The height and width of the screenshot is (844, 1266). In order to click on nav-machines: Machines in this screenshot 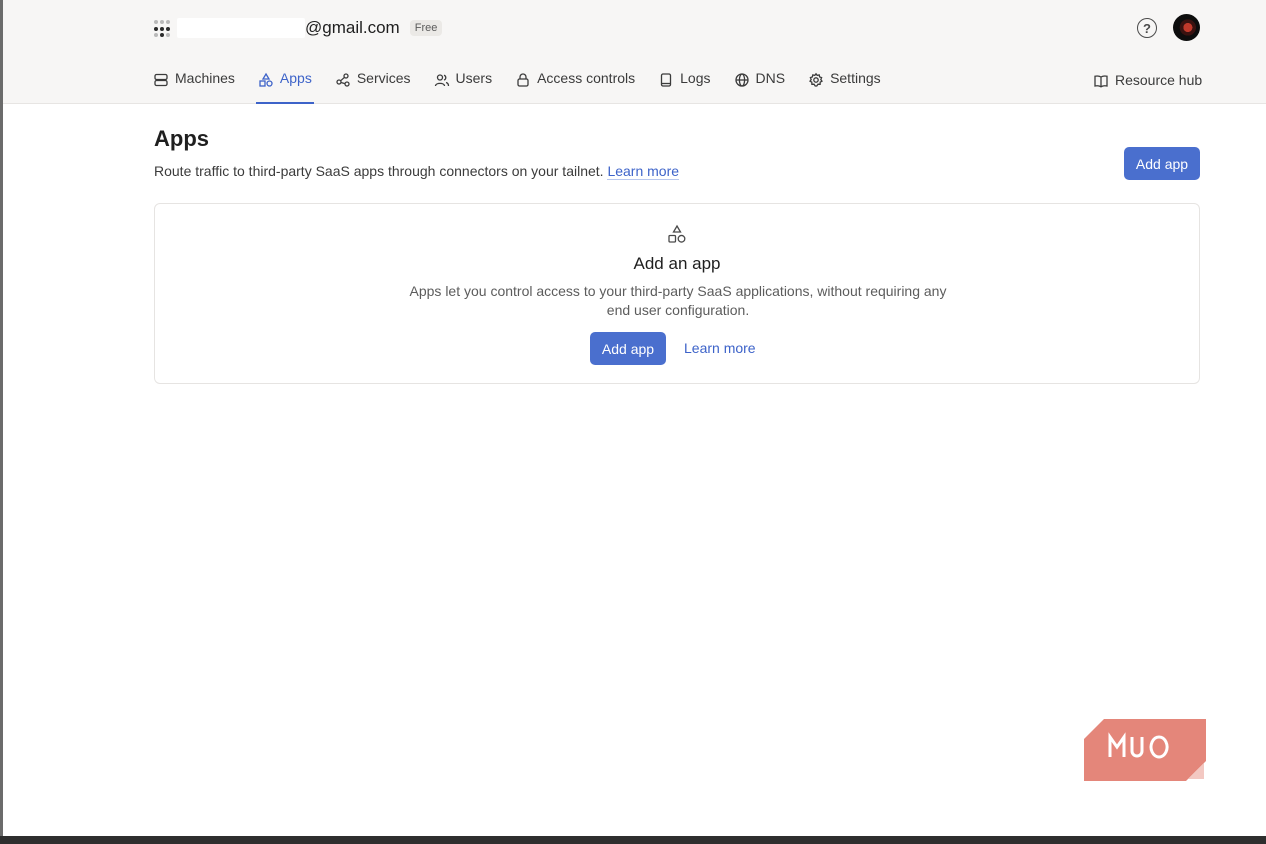, I will do `click(194, 87)`.